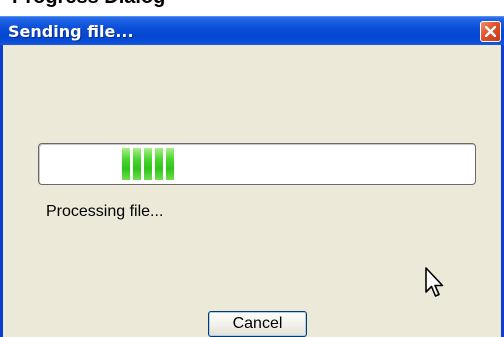 The width and height of the screenshot is (504, 337). I want to click on close-button, so click(490, 31).